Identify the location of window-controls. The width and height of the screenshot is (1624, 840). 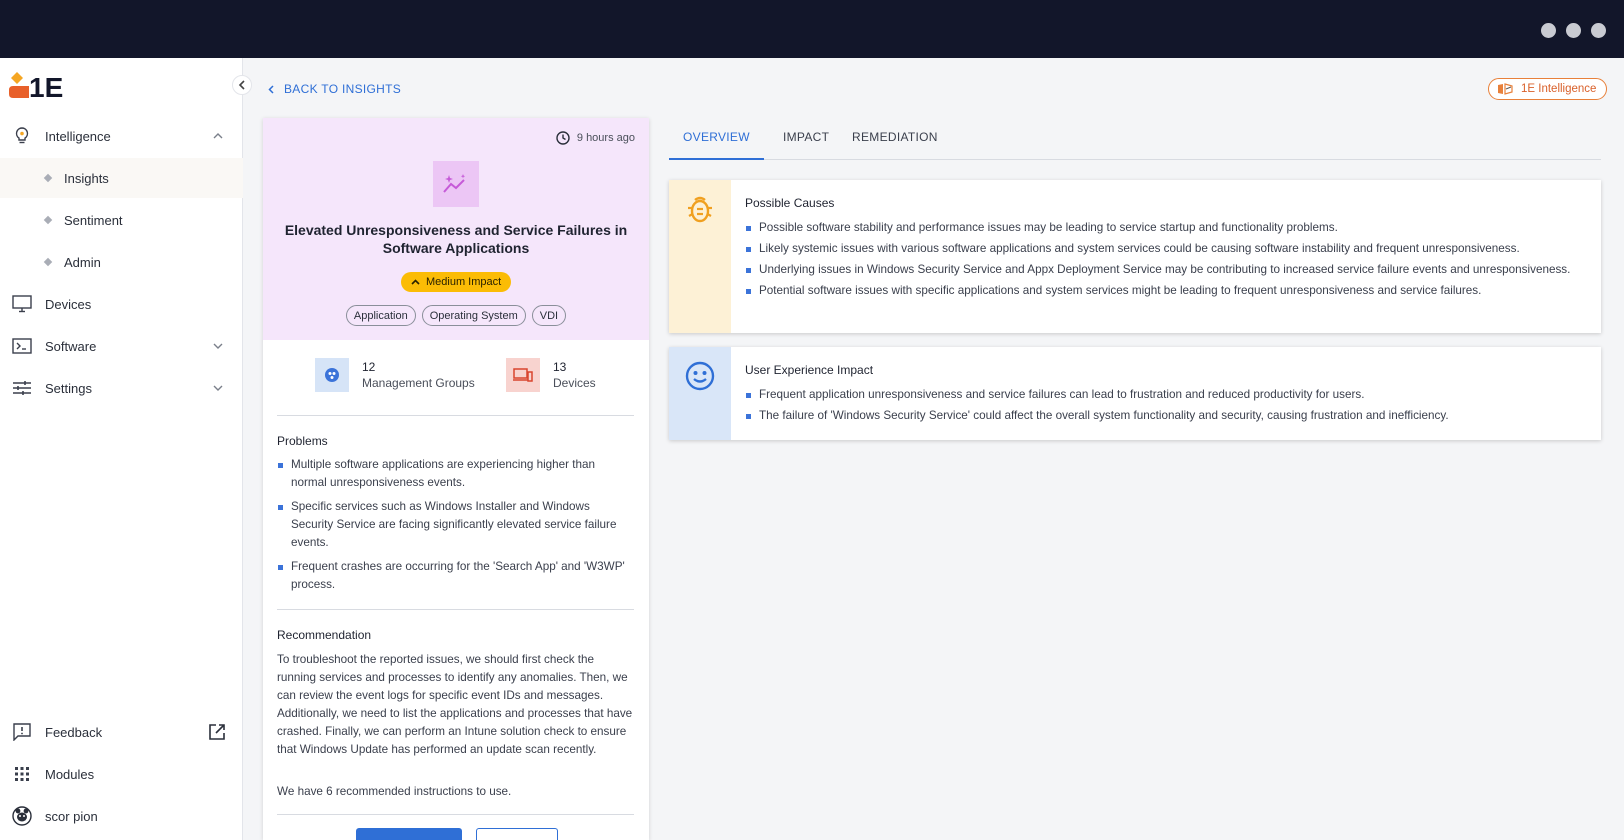
(1573, 30).